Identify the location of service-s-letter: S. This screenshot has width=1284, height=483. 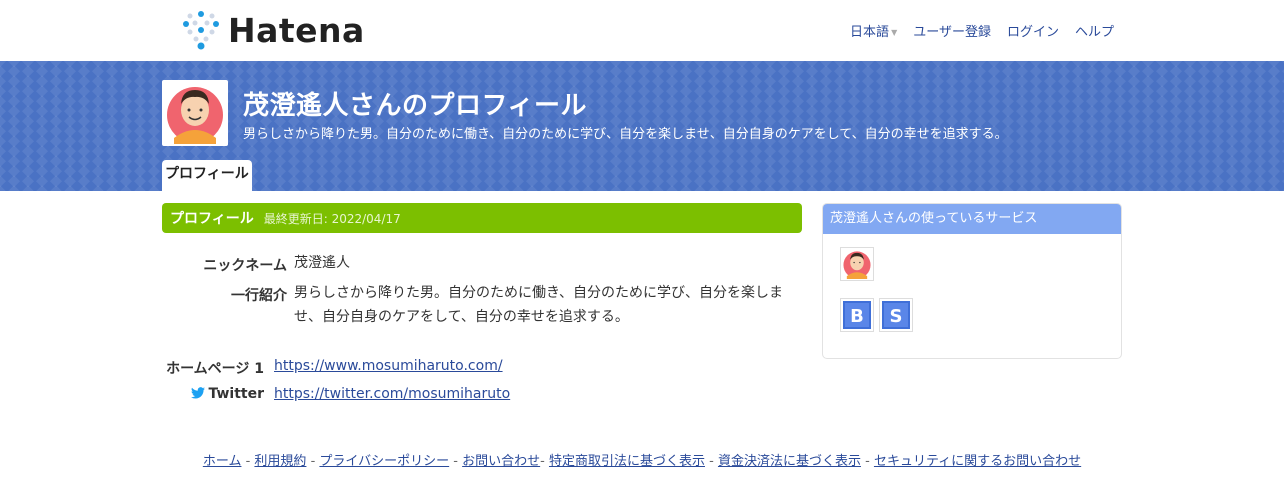
(896, 316).